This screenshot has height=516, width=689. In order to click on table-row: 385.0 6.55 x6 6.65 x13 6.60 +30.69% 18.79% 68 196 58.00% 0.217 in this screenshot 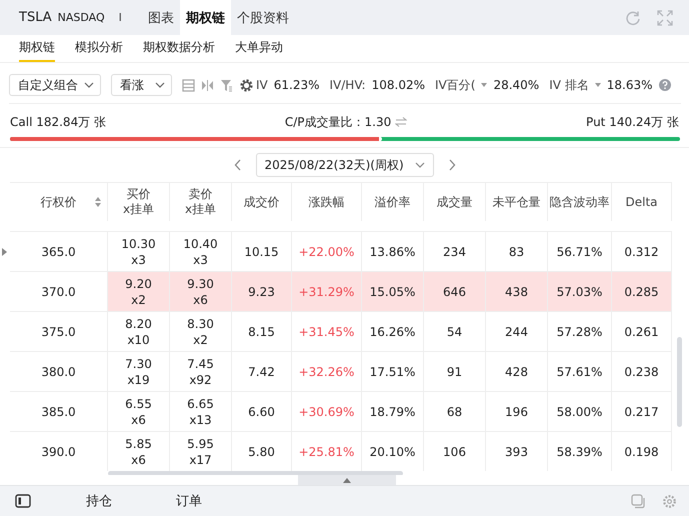, I will do `click(341, 411)`.